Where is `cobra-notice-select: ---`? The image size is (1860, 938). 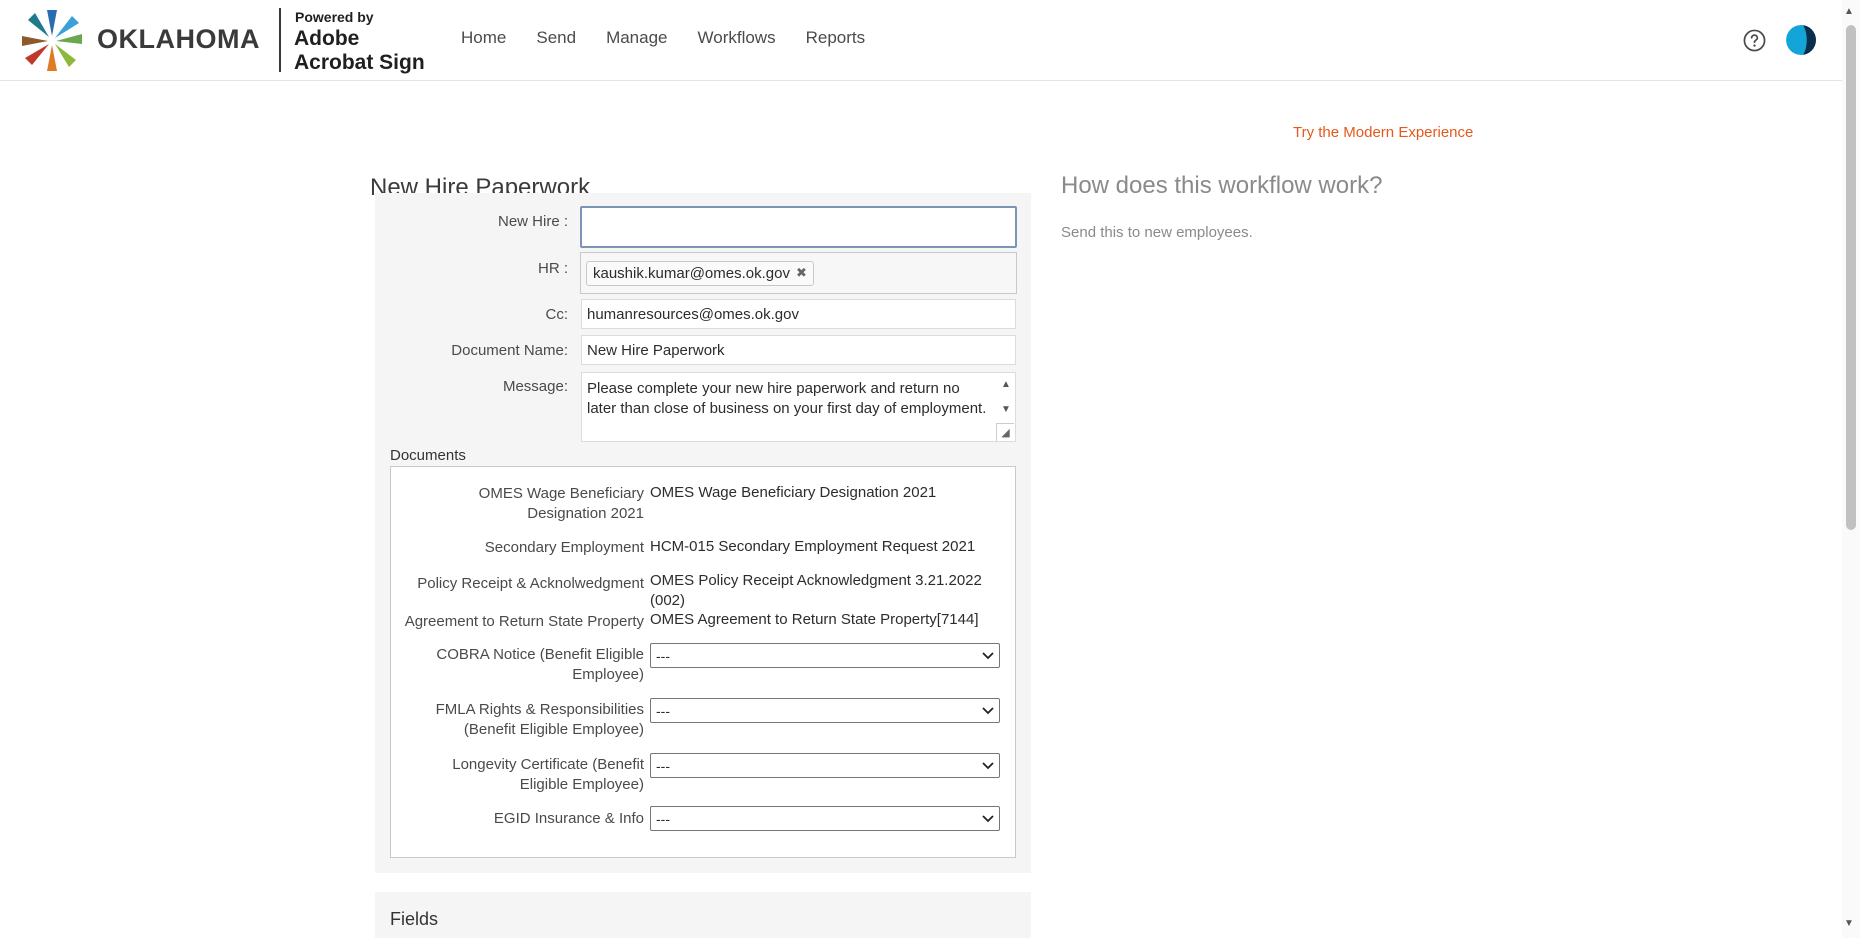 cobra-notice-select: --- is located at coordinates (825, 655).